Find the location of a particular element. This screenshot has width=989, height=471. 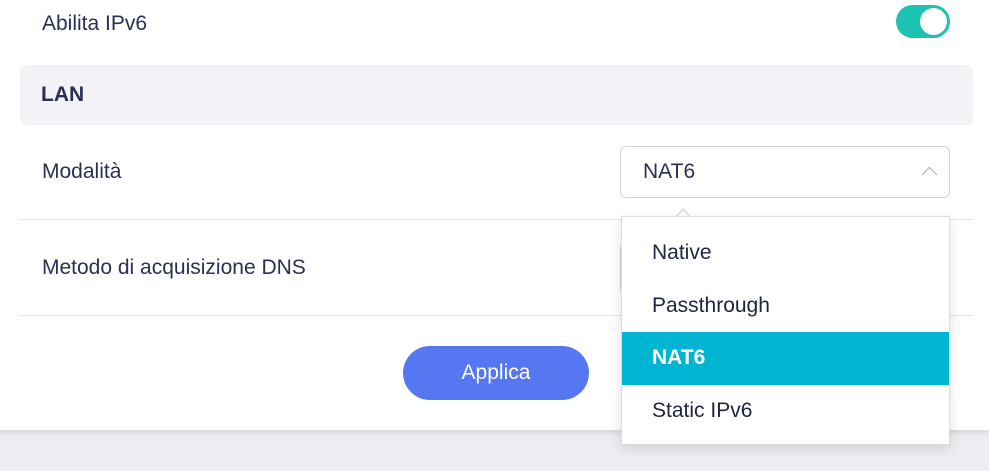

mode-select: NAT6 is located at coordinates (785, 172).